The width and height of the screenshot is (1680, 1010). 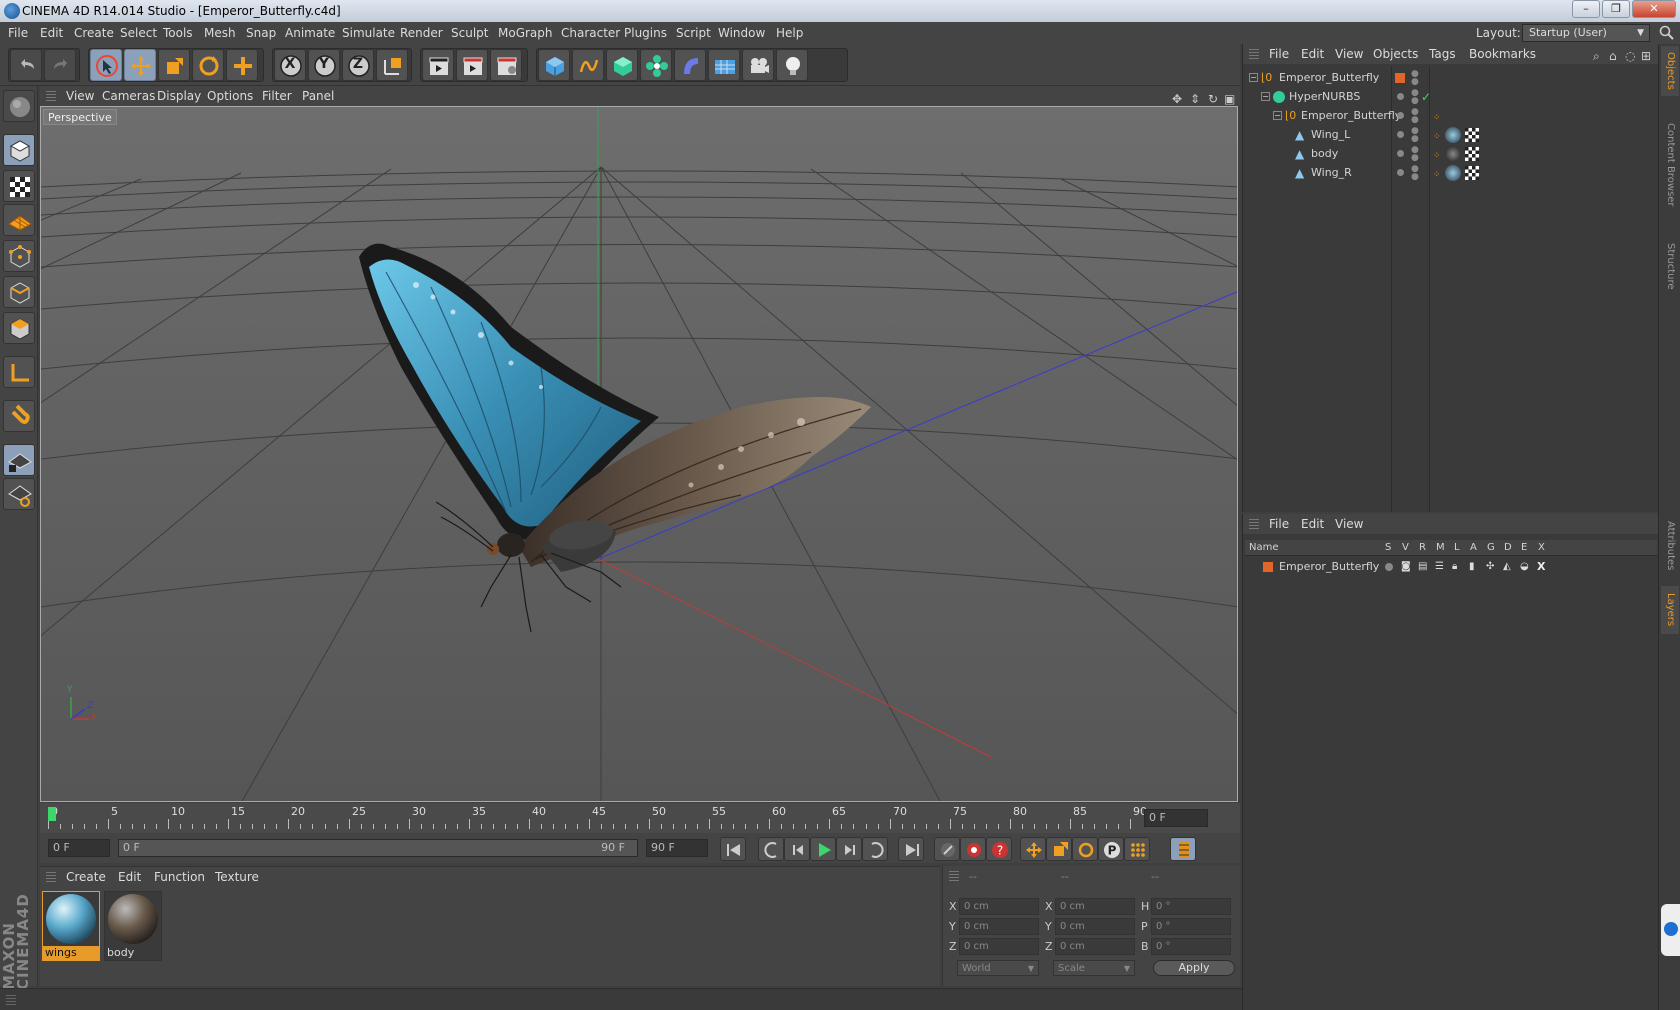 What do you see at coordinates (1472, 154) in the screenshot?
I see `uvw-tag-icon` at bounding box center [1472, 154].